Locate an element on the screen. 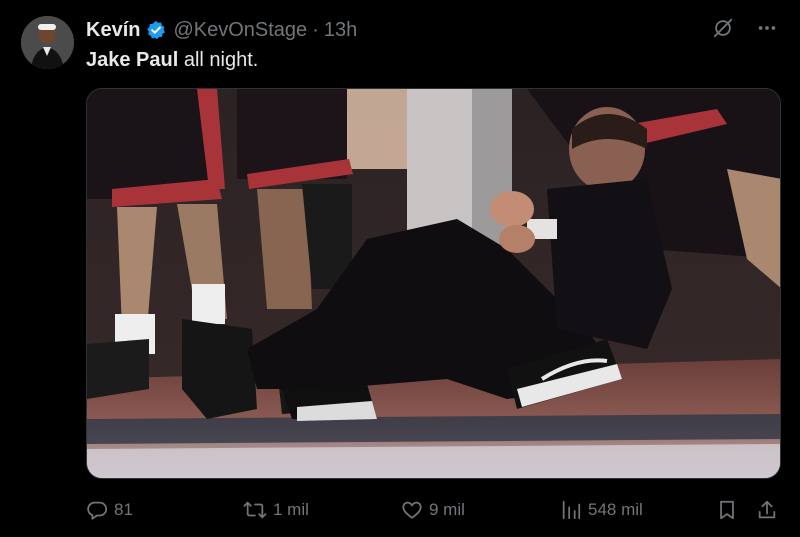 This screenshot has height=537, width=800. timestamp: 13h is located at coordinates (340, 30).